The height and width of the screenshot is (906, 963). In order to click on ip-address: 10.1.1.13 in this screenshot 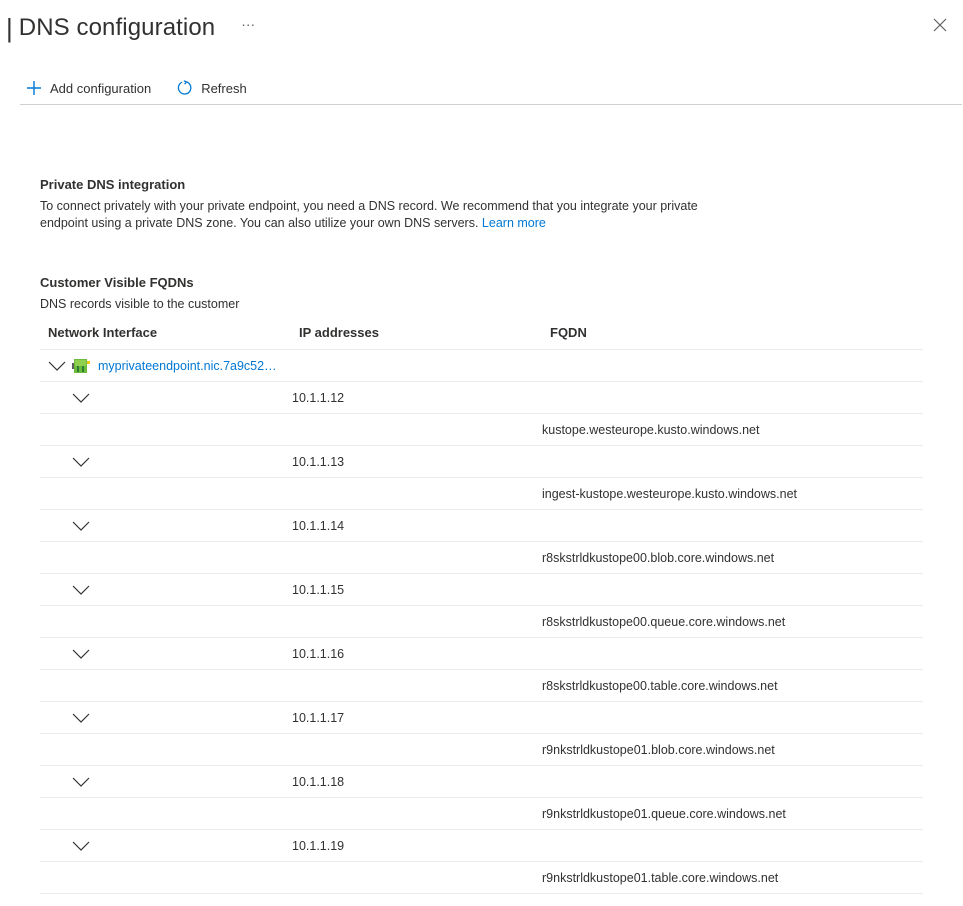, I will do `click(318, 461)`.